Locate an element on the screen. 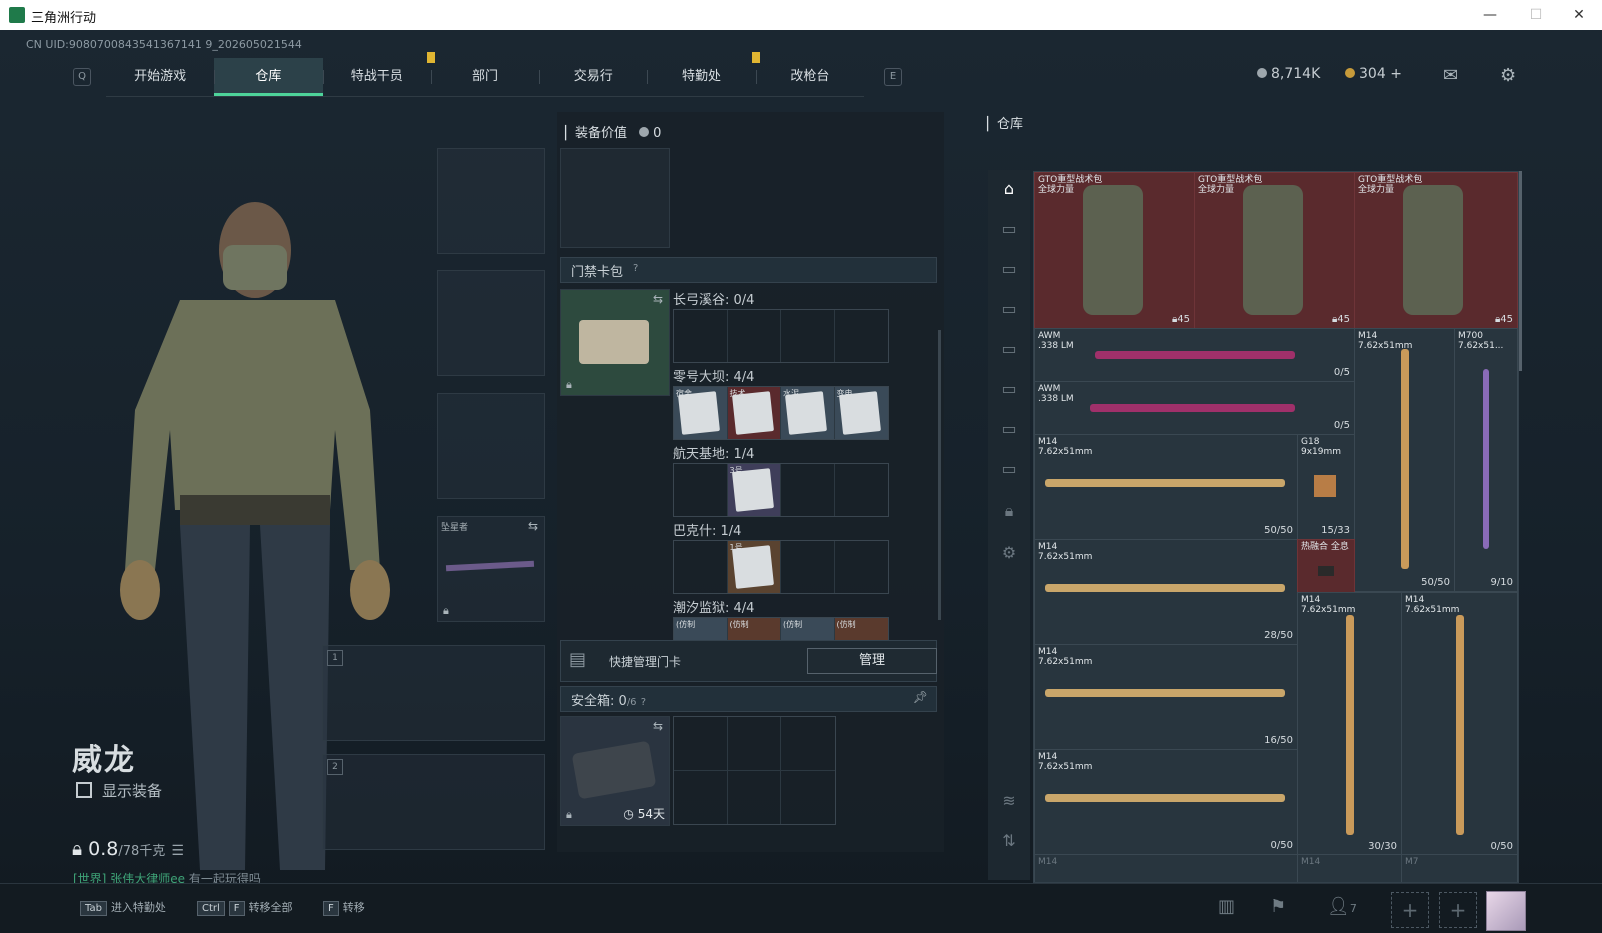  category-4-icon: ▭ is located at coordinates (1009, 349).